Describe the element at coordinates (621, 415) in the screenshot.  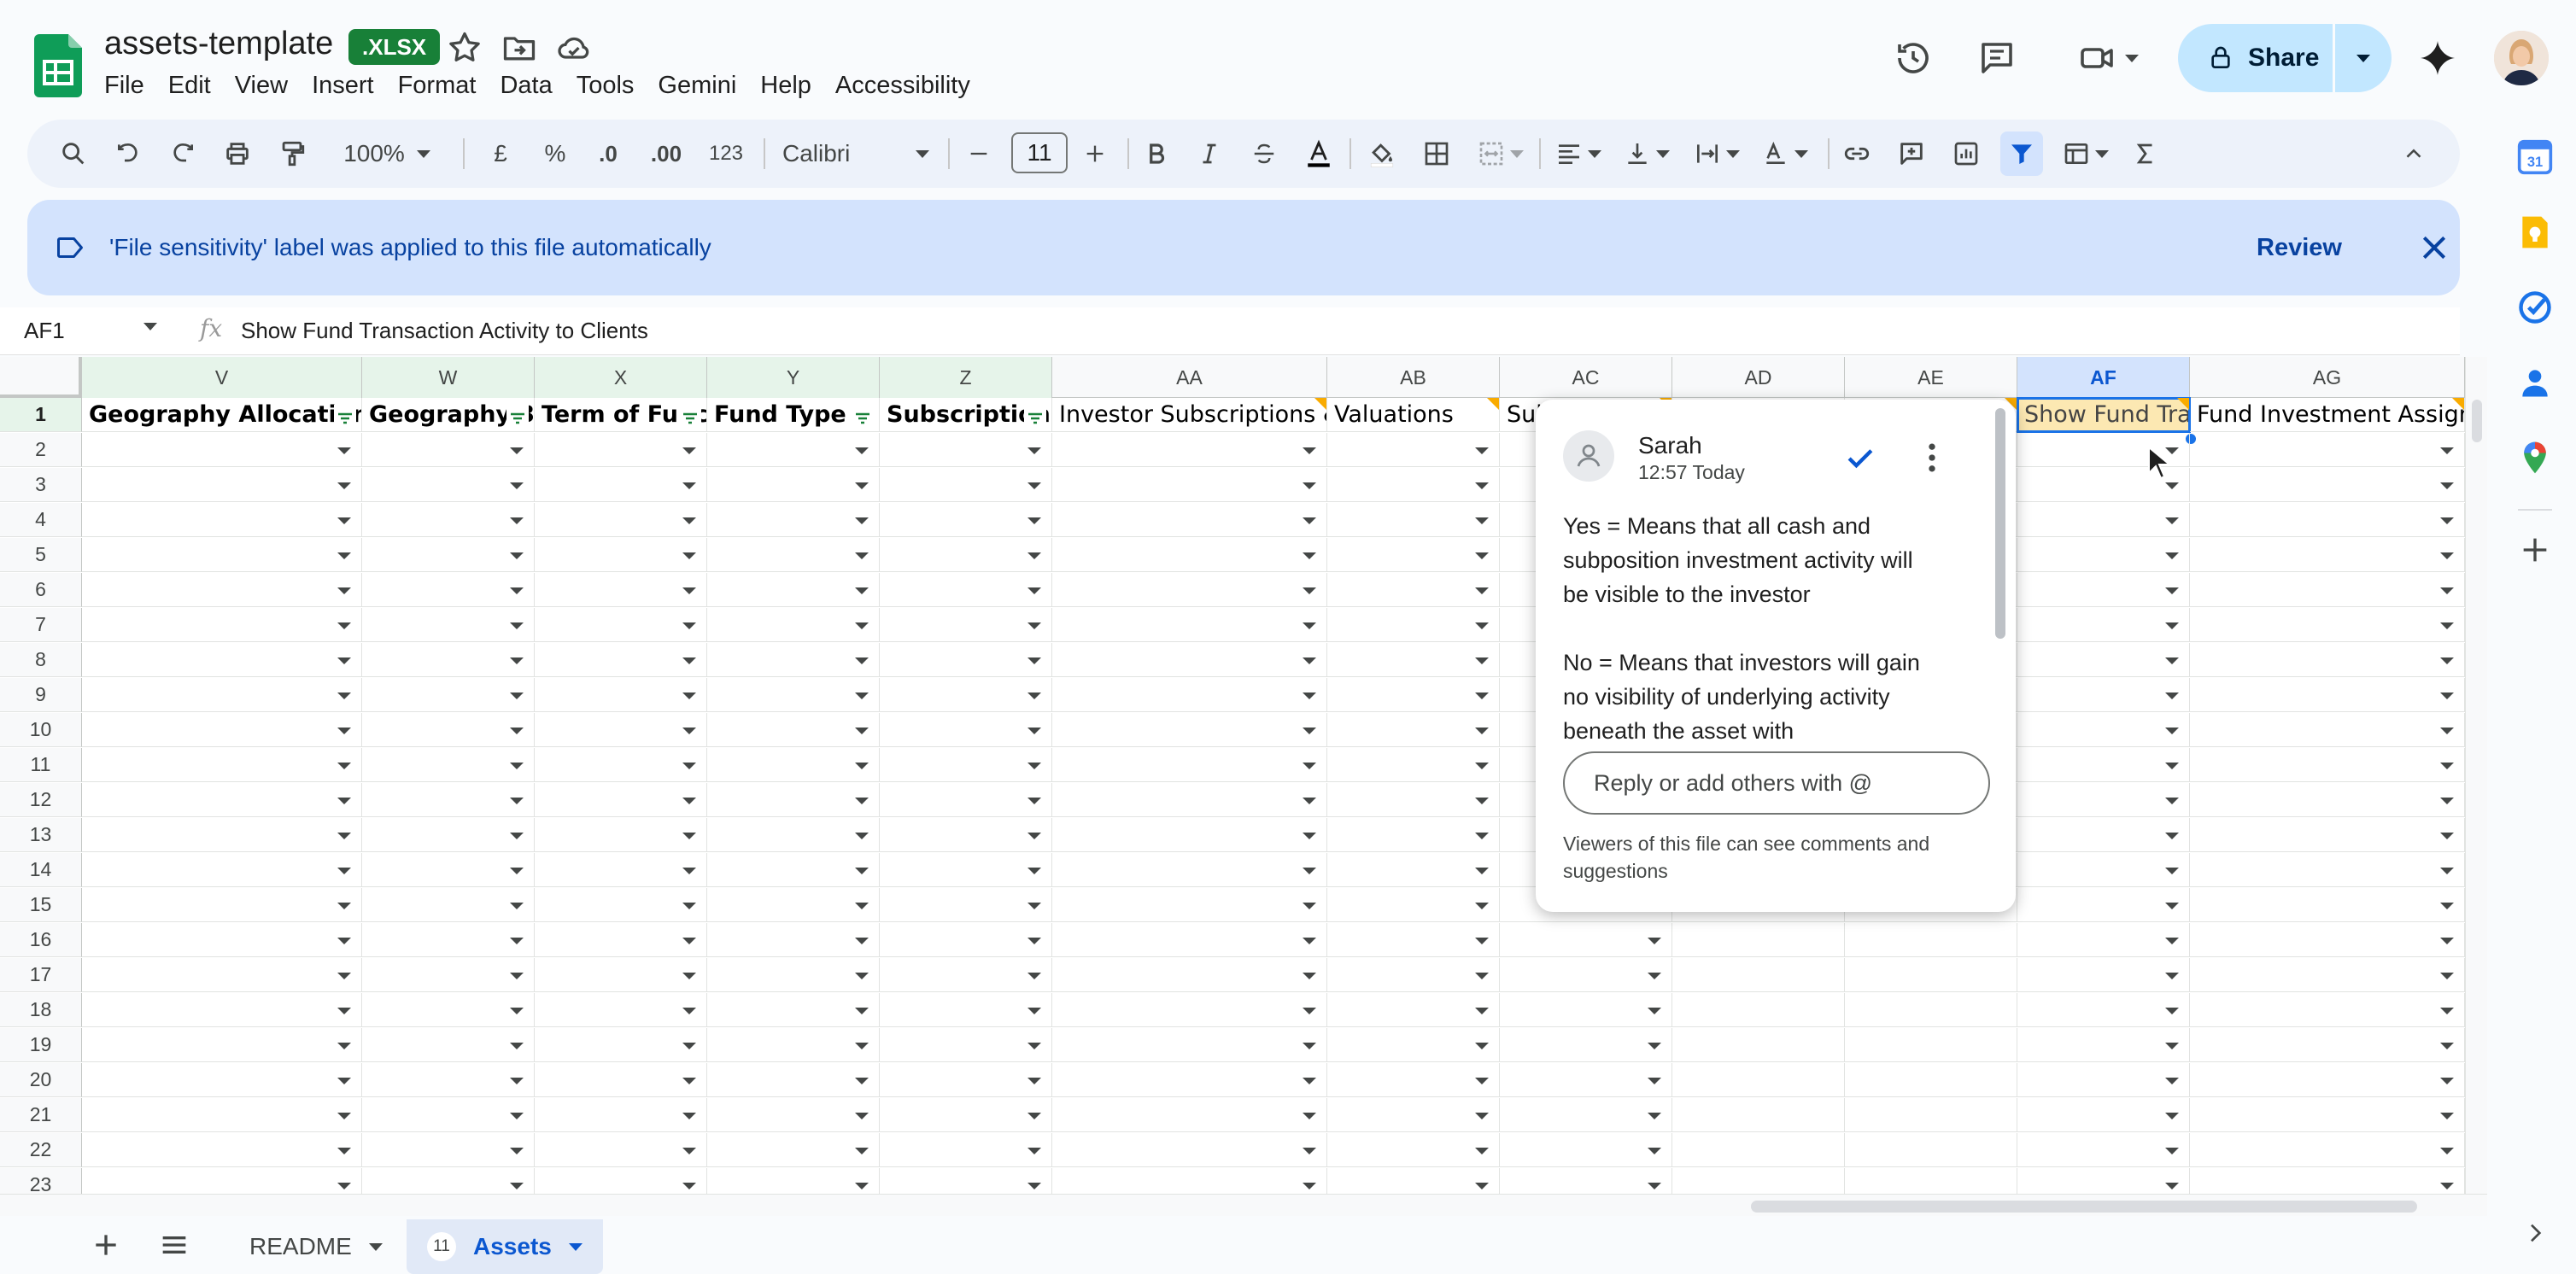
I see `header-cell-x: Term of Func` at that location.